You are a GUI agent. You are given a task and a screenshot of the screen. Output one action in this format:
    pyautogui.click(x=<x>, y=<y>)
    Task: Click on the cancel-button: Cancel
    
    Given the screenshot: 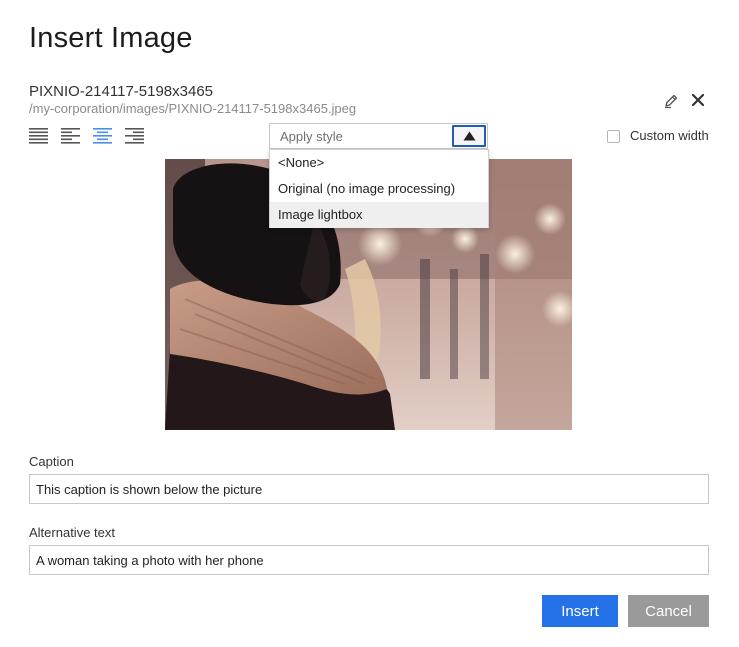 What is the action you would take?
    pyautogui.click(x=668, y=611)
    